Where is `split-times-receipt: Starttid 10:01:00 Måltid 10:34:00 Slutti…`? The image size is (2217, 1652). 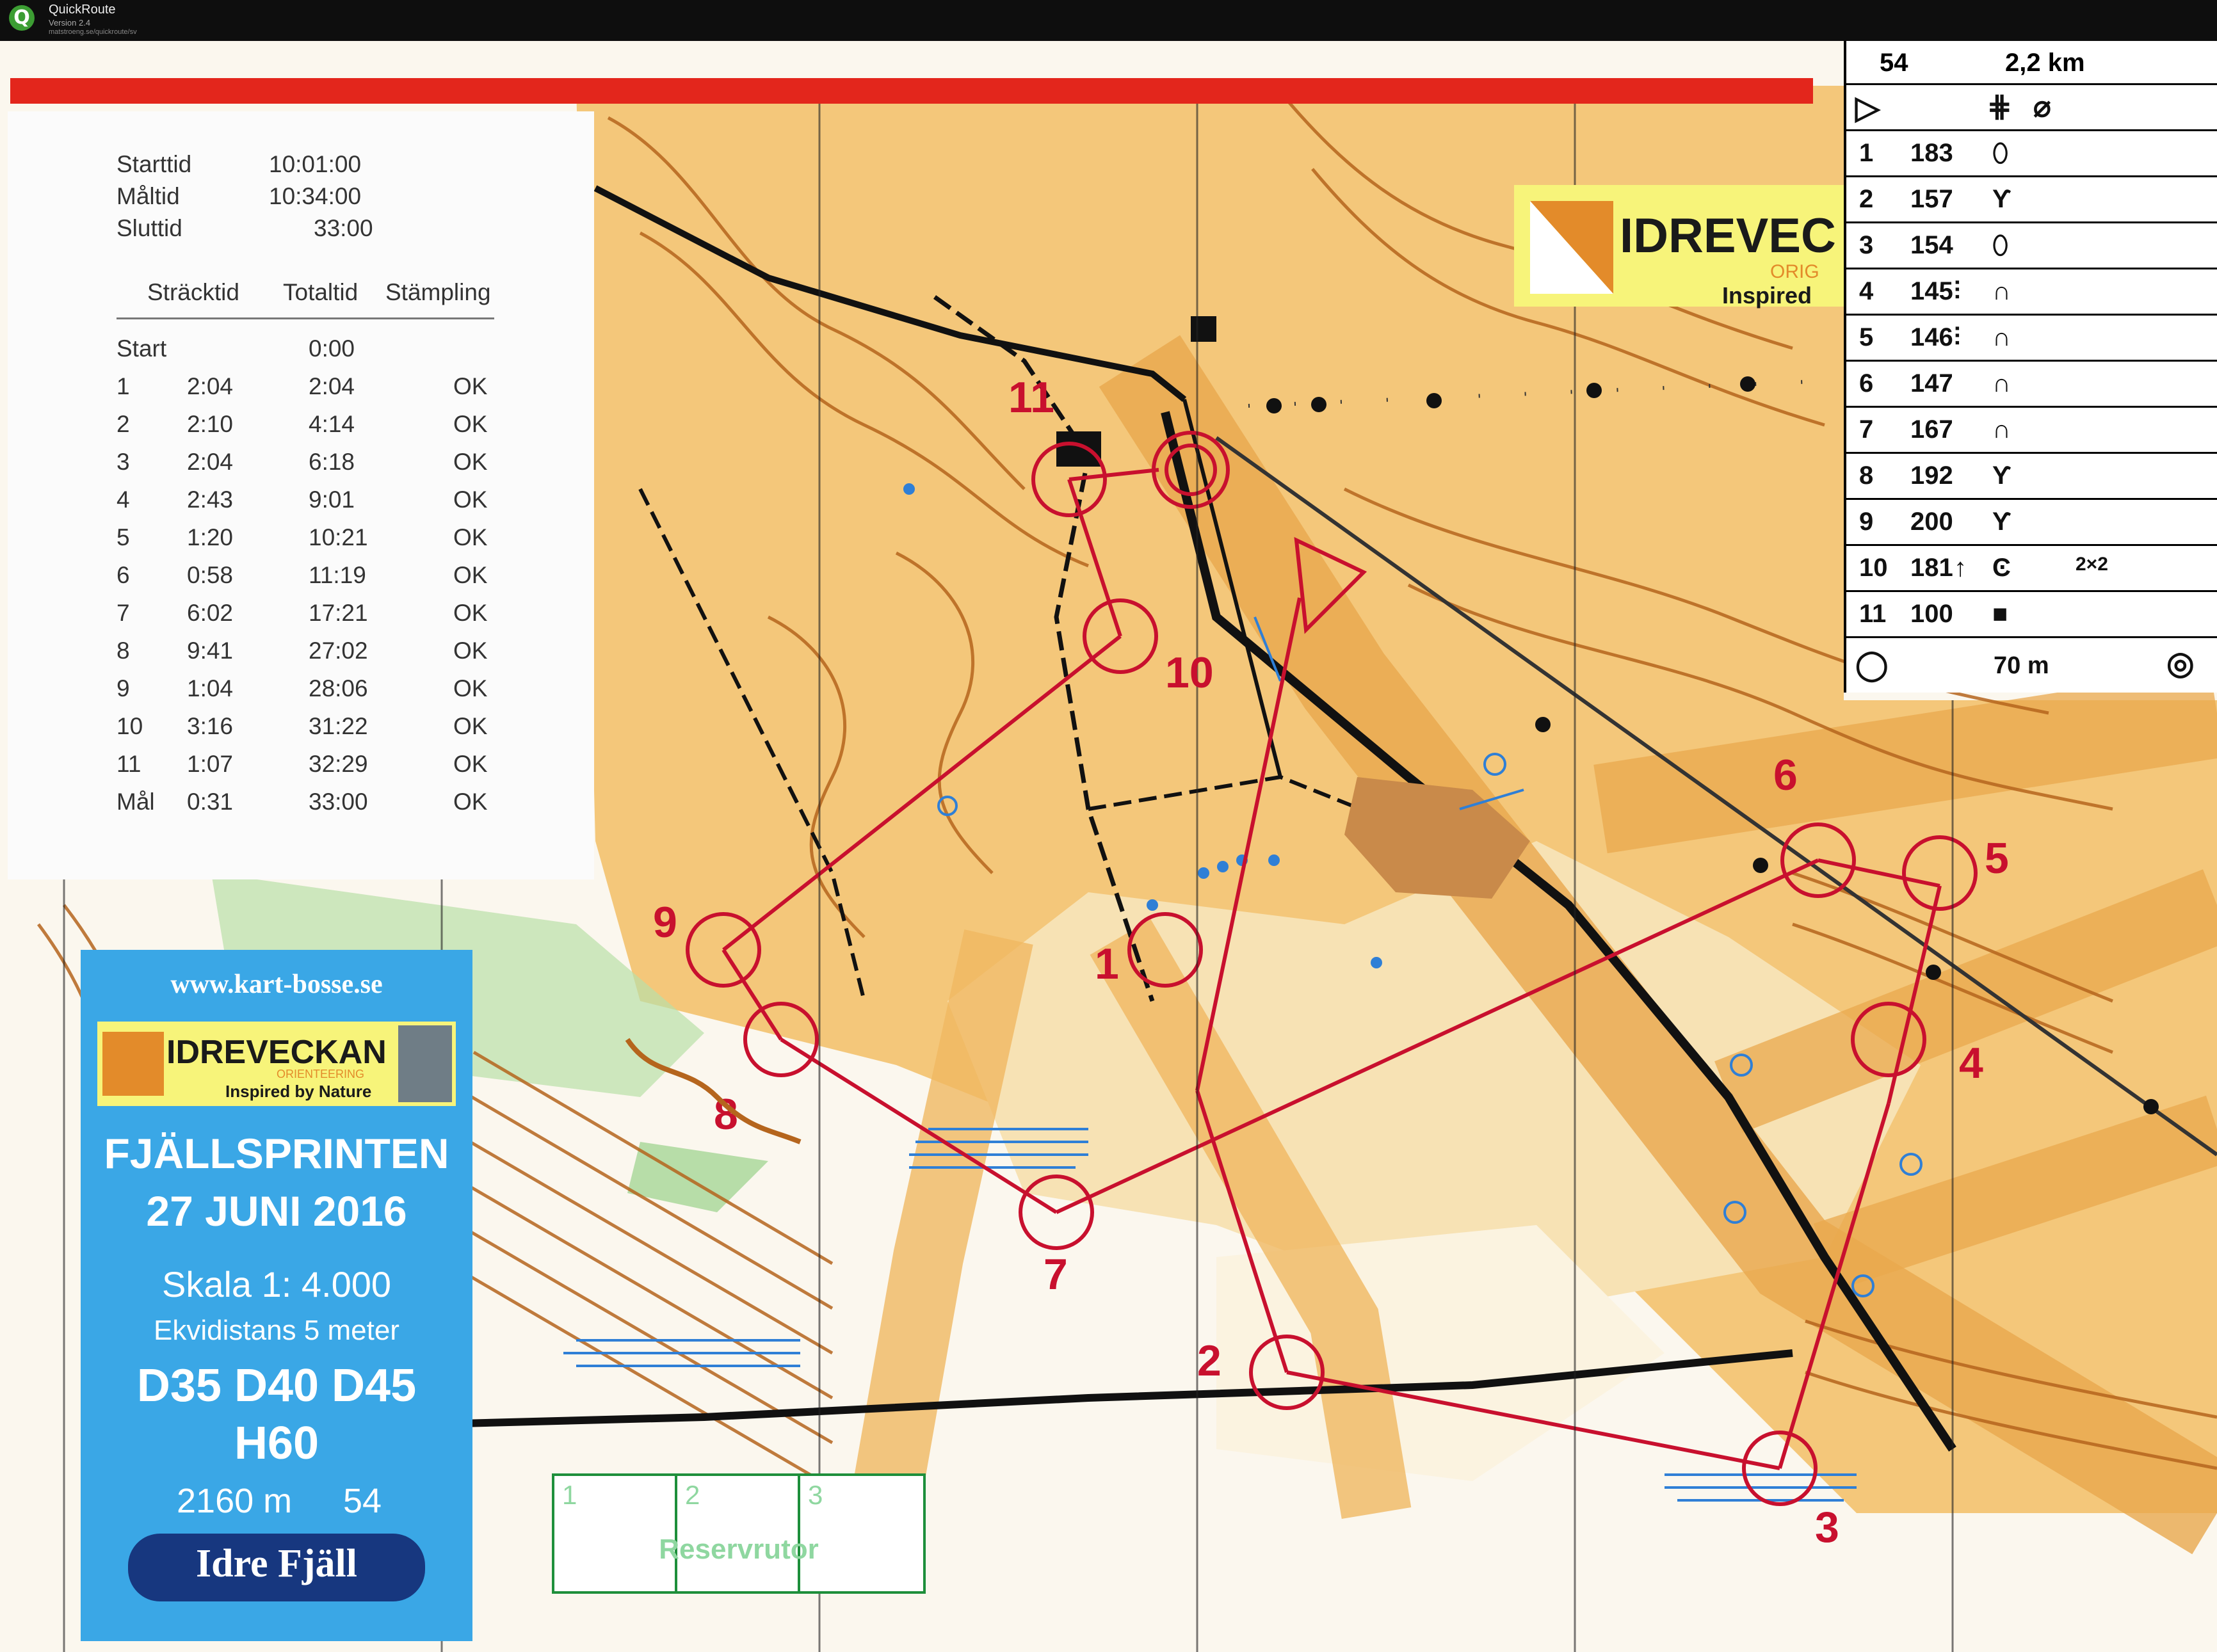
split-times-receipt: Starttid 10:01:00 Måltid 10:34:00 Slutti… is located at coordinates (301, 495).